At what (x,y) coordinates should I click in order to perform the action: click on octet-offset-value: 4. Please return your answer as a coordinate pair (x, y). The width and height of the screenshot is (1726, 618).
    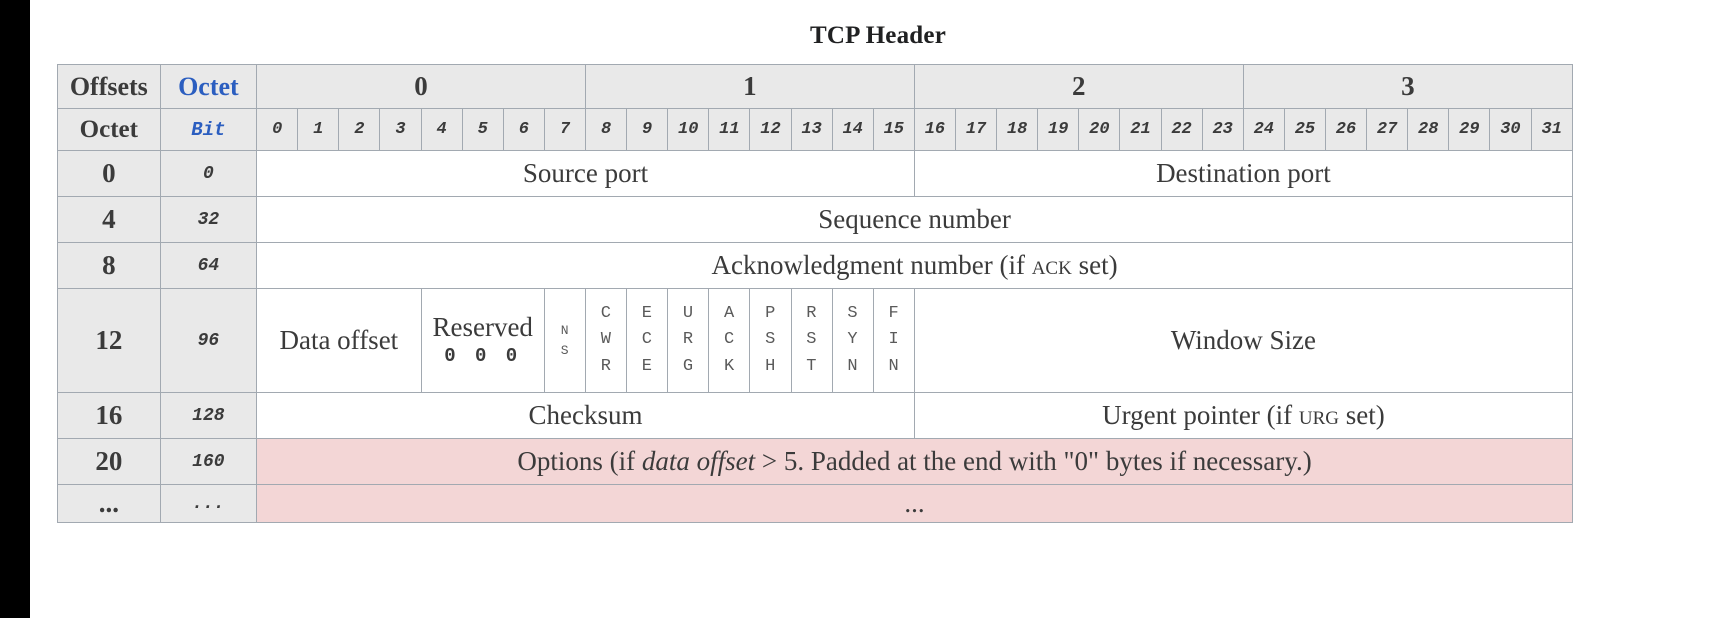
    Looking at the image, I should click on (109, 219).